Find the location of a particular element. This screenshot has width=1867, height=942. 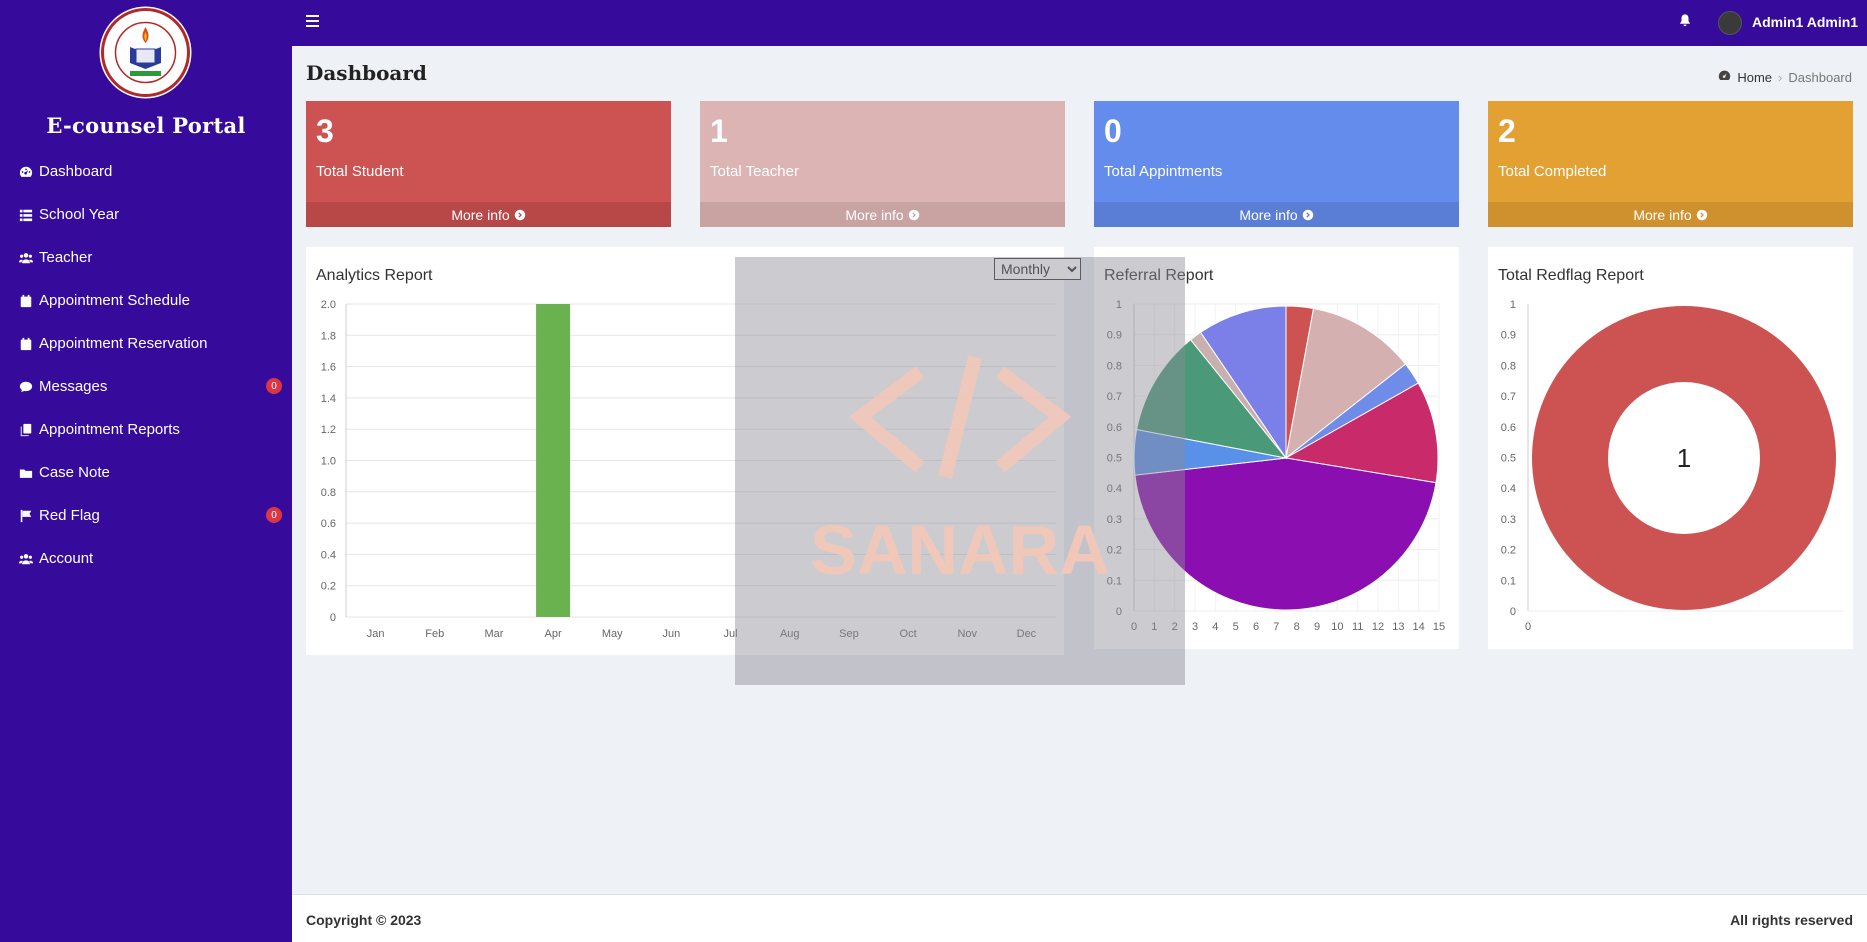

y-tick-label: 1.8 is located at coordinates (328, 336).